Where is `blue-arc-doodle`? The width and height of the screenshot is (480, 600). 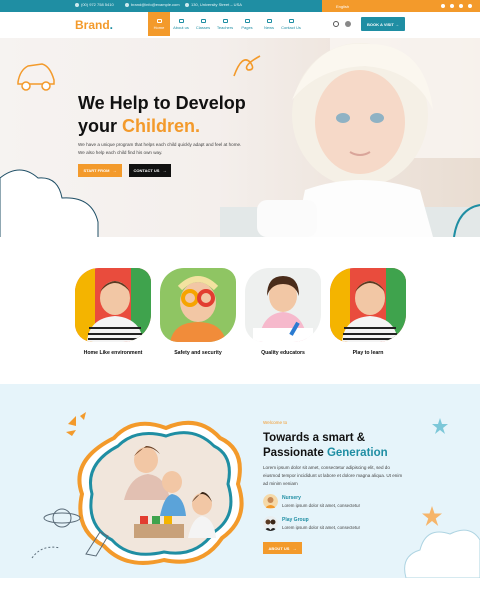
blue-arc-doodle is located at coordinates (466, 220).